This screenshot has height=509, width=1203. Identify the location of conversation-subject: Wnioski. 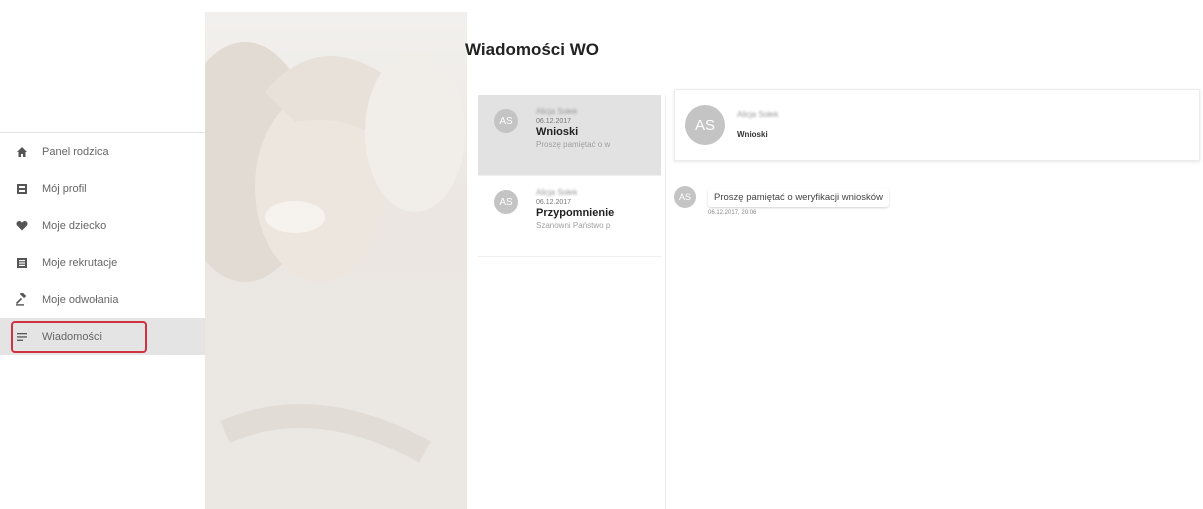
(752, 134).